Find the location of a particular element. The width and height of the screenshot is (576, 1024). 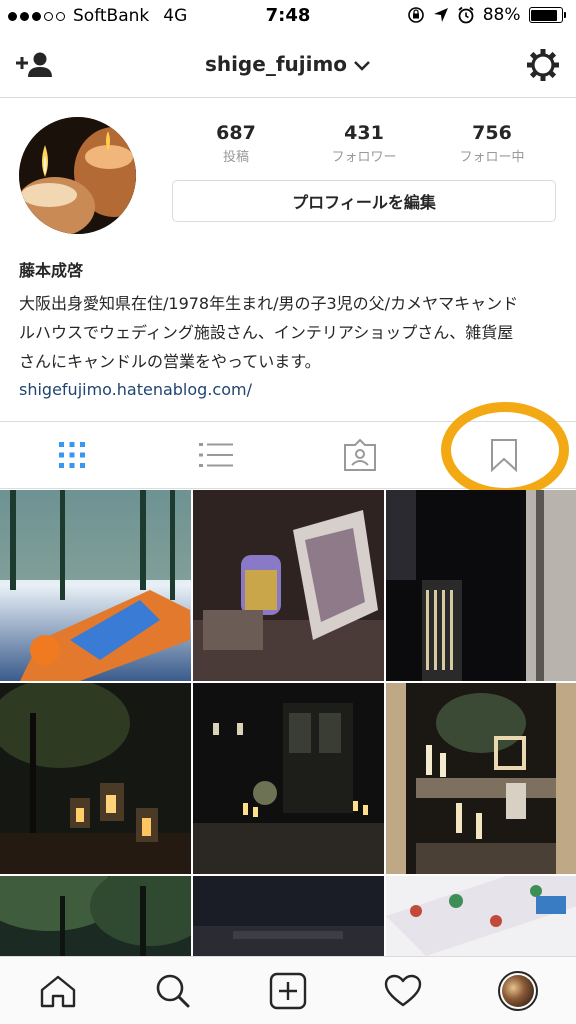

add-post-icon is located at coordinates (287, 991).